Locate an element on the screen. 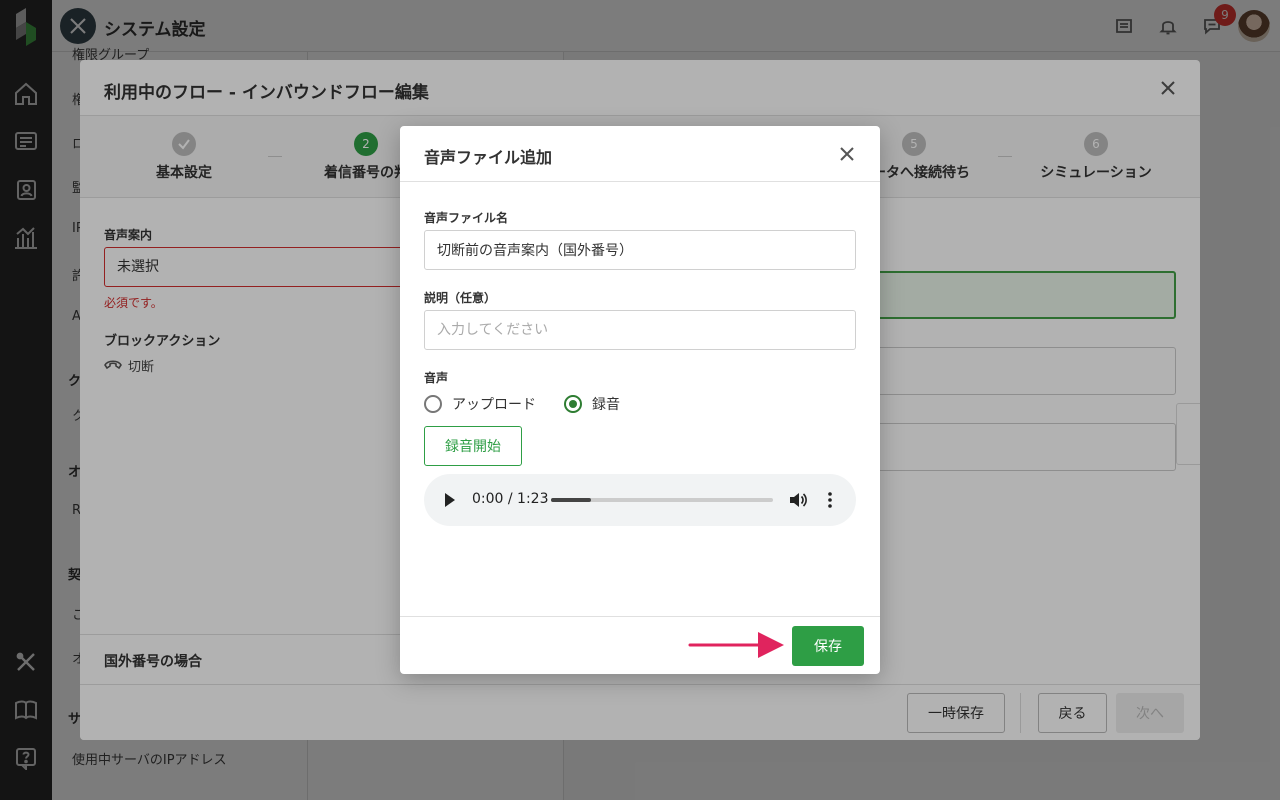 The image size is (1280, 800). more-vertical-icon is located at coordinates (830, 502).